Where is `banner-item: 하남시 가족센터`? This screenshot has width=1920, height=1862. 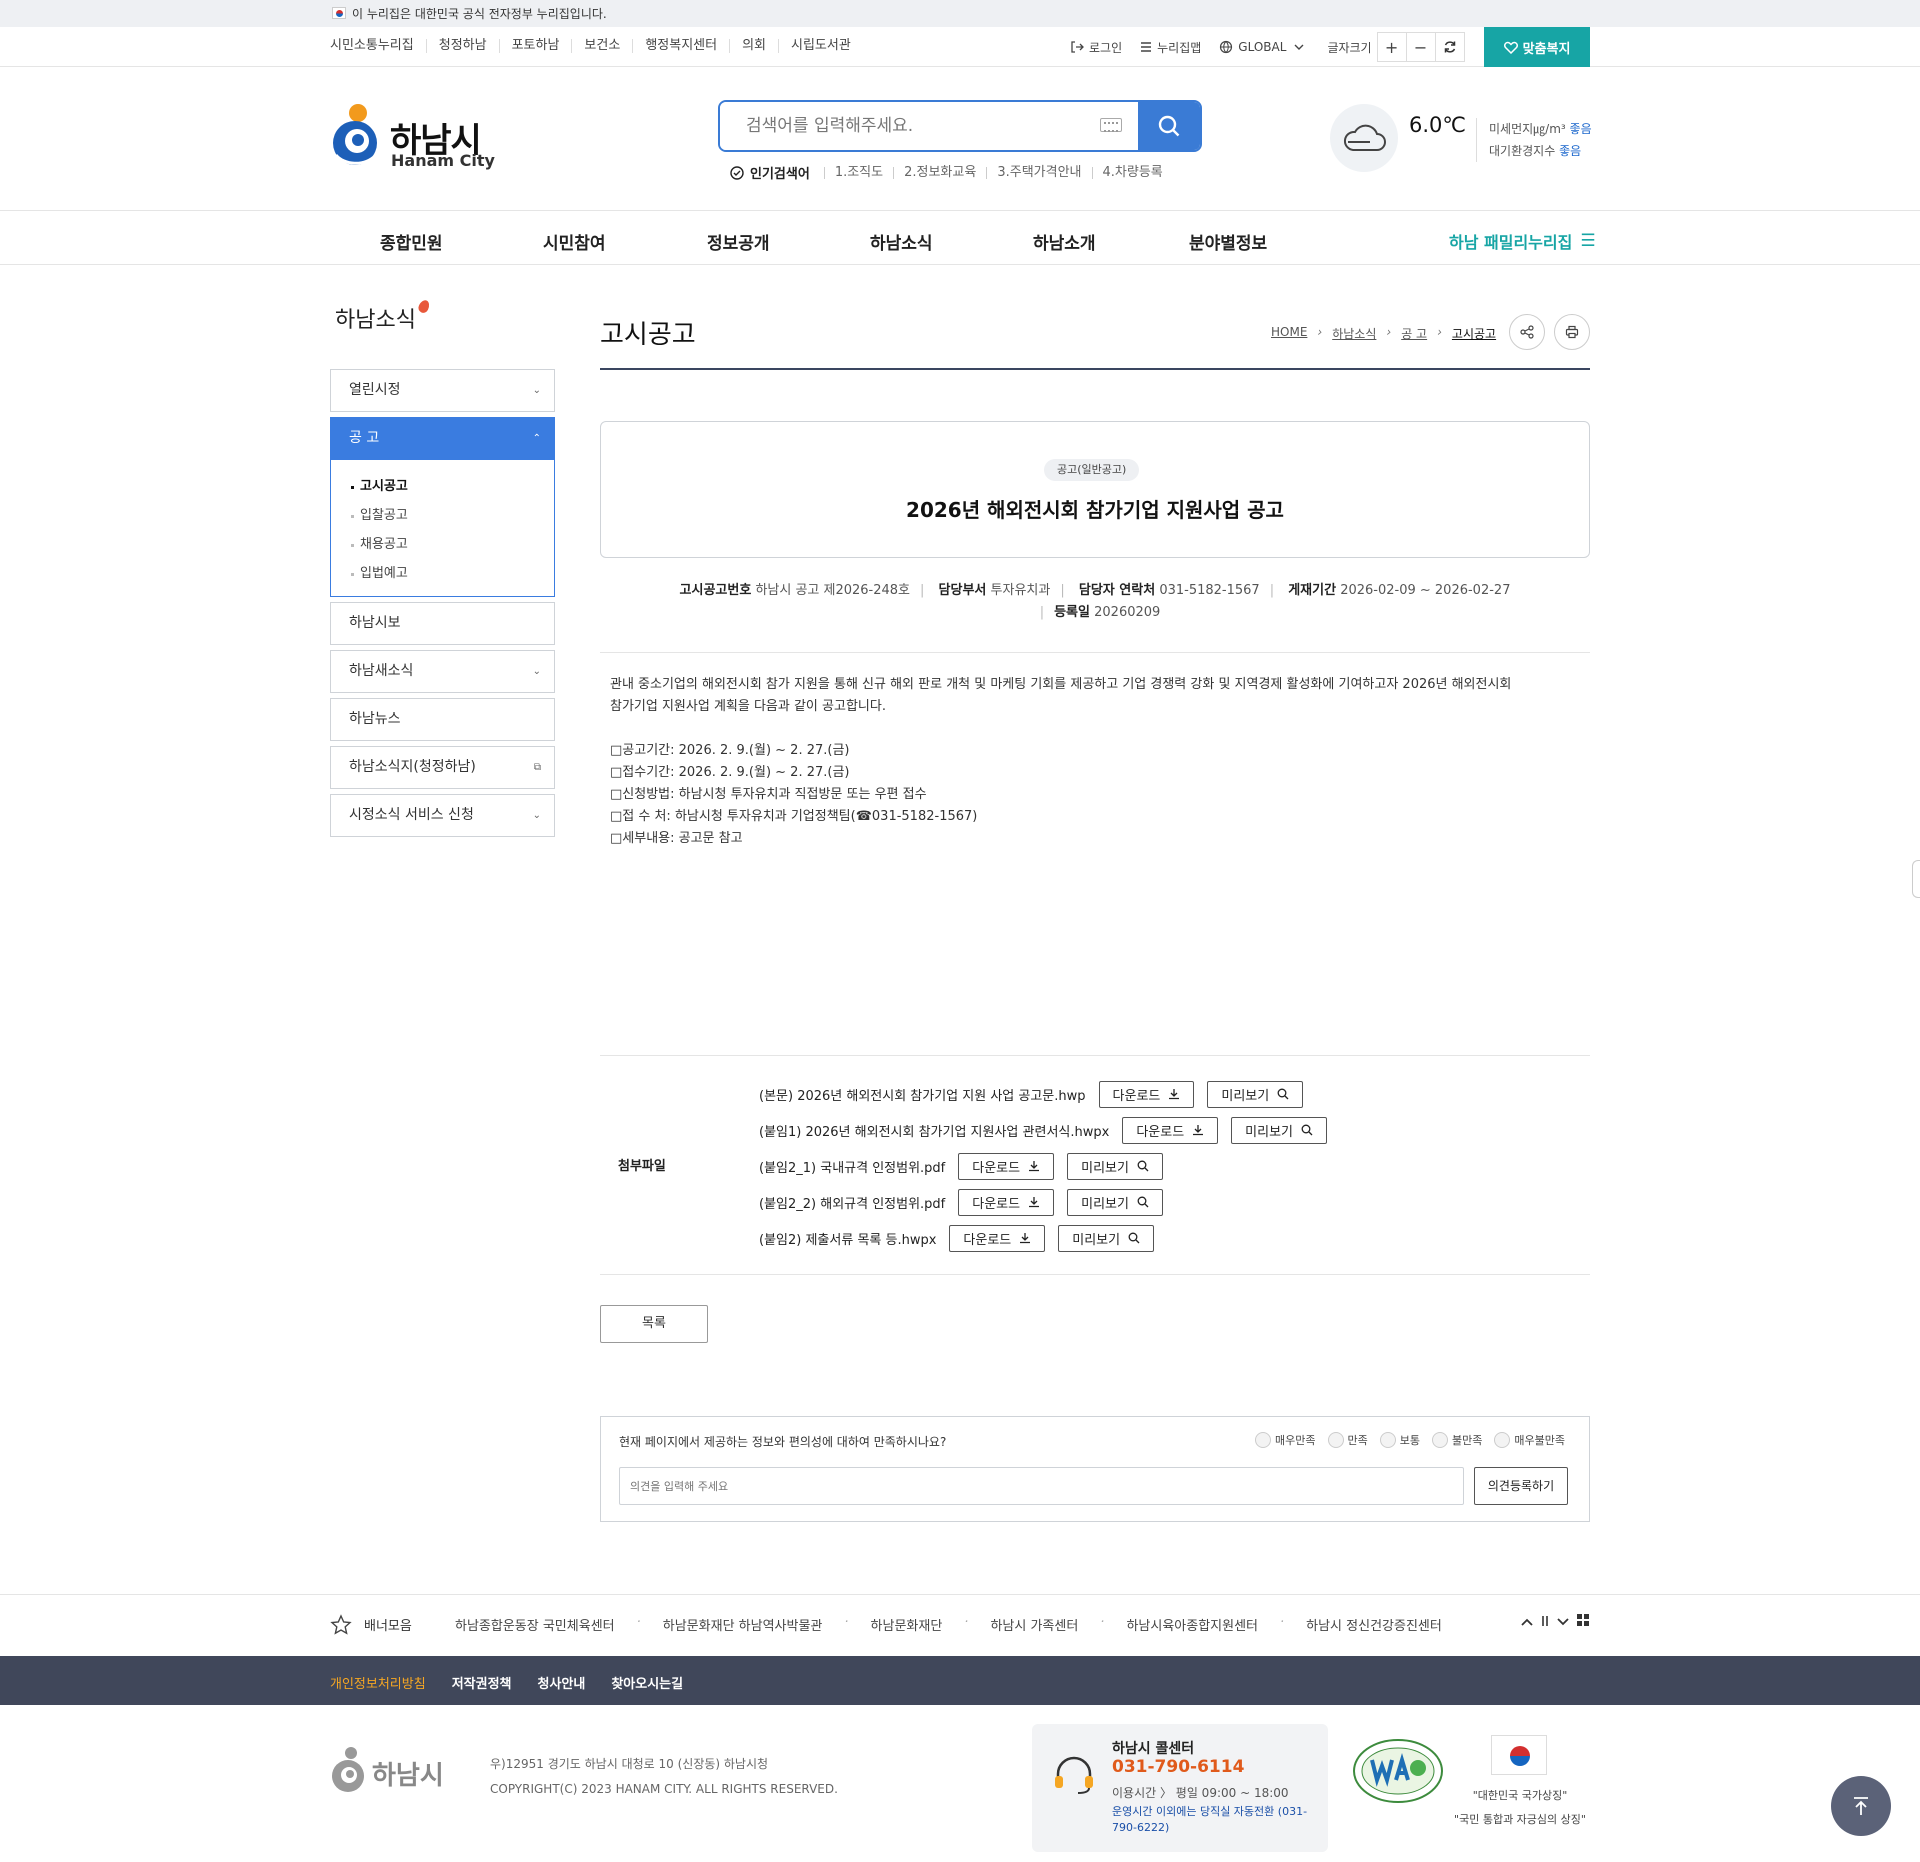
banner-item: 하남시 가족센터 is located at coordinates (1034, 1624).